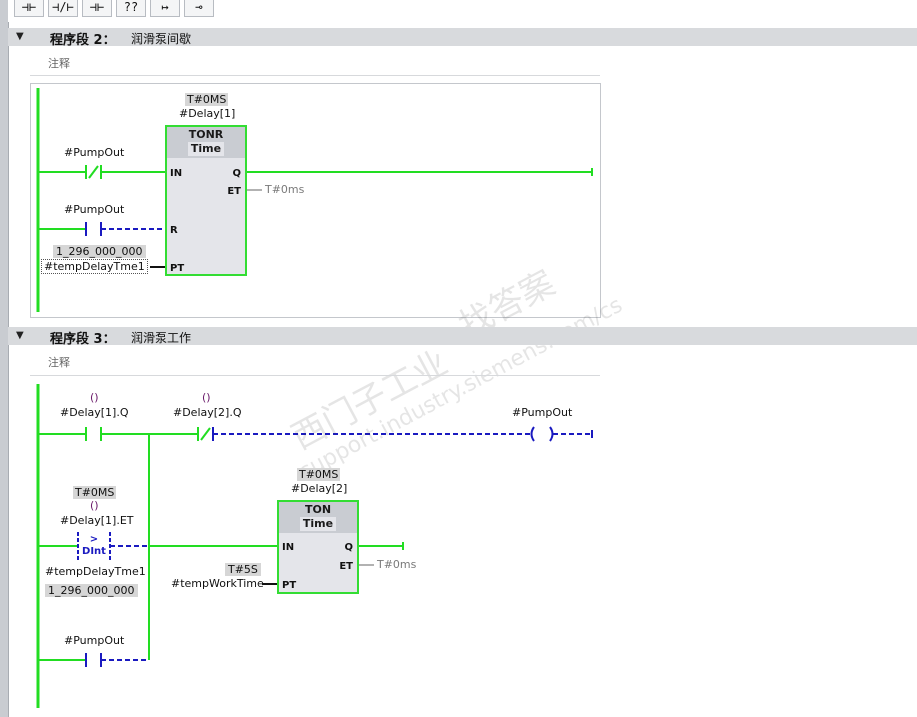  What do you see at coordinates (95, 492) in the screenshot?
I see `compare-preset-label: T#0MS` at bounding box center [95, 492].